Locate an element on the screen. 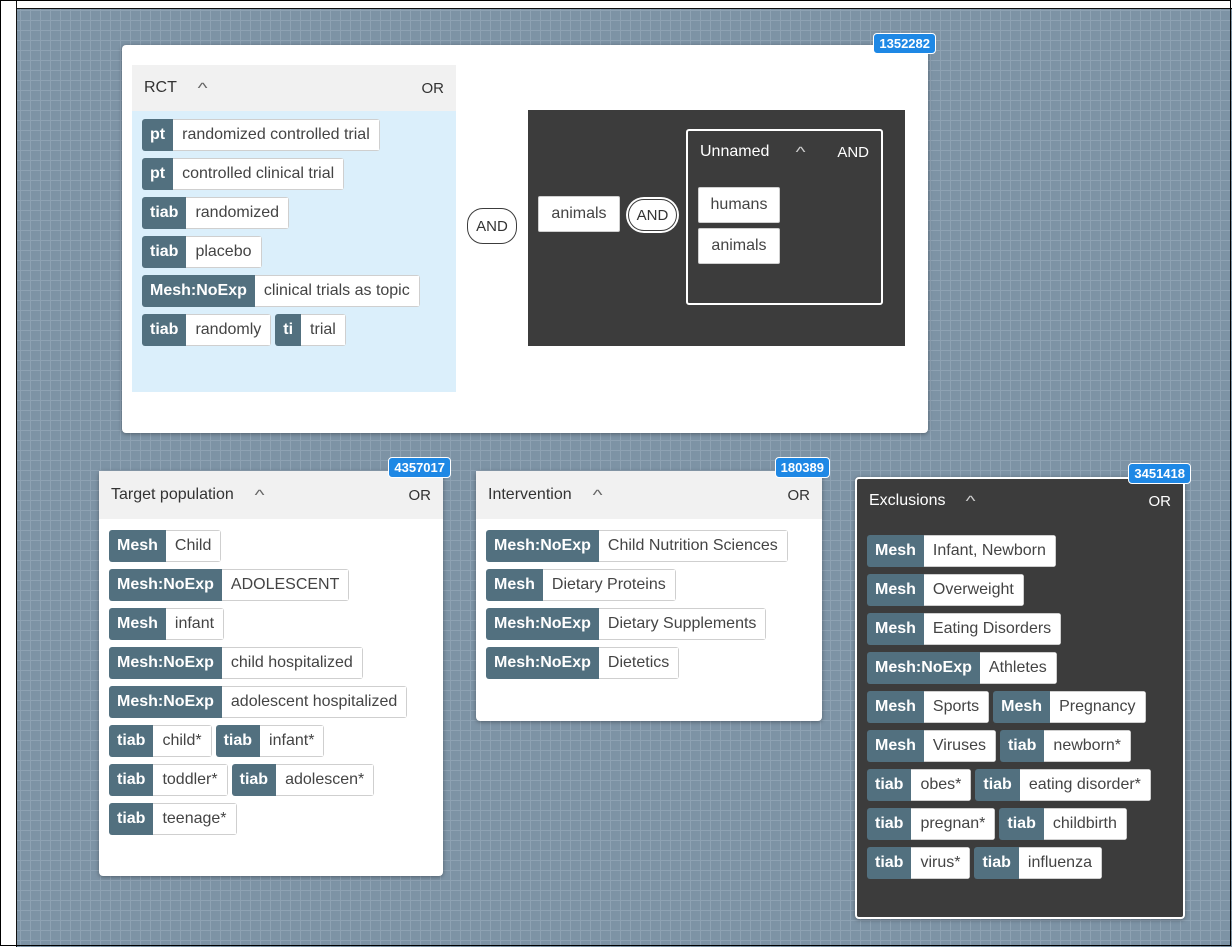 Image resolution: width=1232 pixels, height=947 pixels. term-value: Eating Disorders is located at coordinates (992, 629).